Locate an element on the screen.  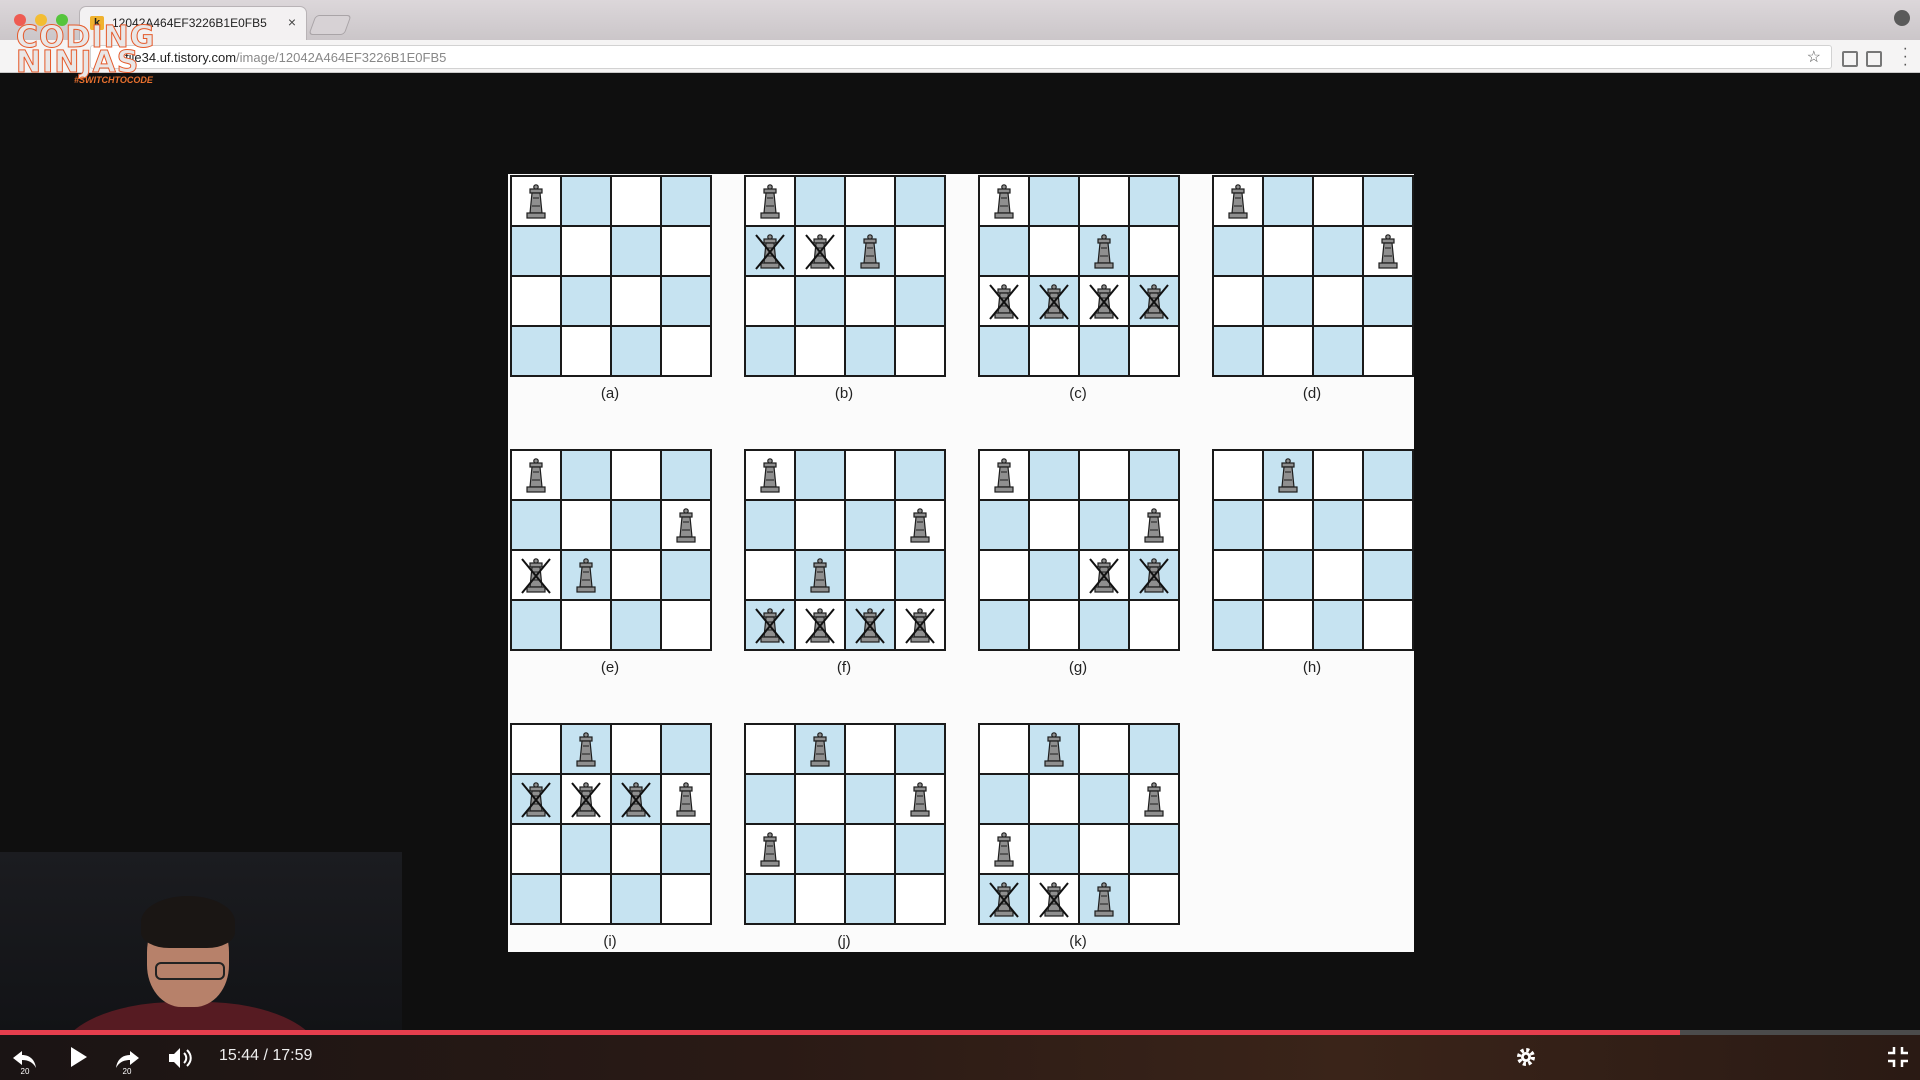
forward-seconds: 20 is located at coordinates (127, 1071).